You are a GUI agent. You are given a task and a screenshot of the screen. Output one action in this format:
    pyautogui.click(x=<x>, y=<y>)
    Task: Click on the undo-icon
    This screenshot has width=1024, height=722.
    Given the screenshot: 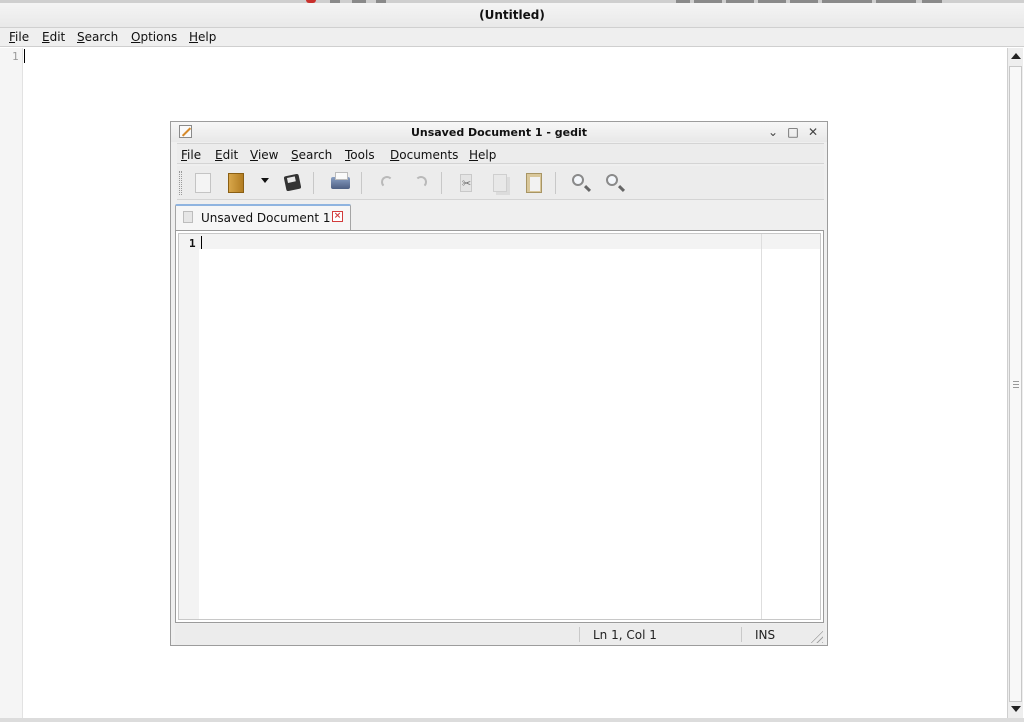 What is the action you would take?
    pyautogui.click(x=387, y=182)
    